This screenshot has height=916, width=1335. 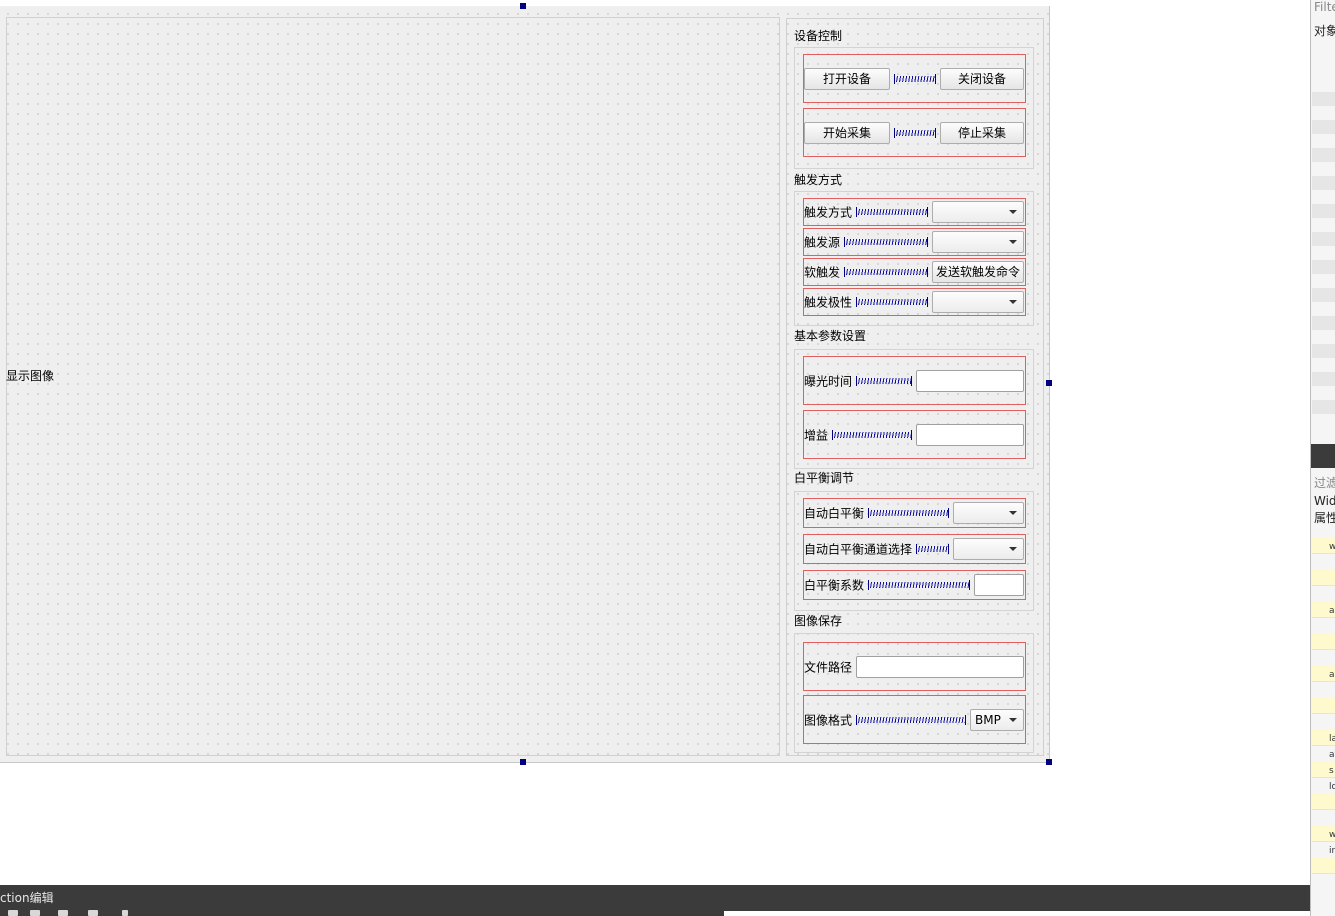 I want to click on trigger-source-label: 触发源, so click(x=822, y=242).